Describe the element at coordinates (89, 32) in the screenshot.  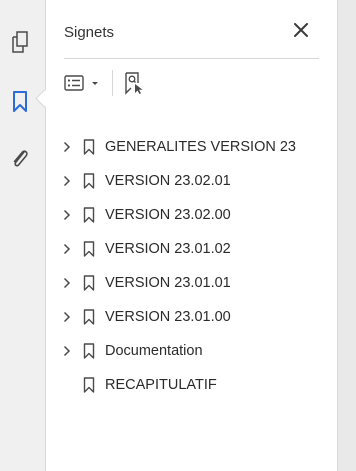
I see `panel-title: Signets` at that location.